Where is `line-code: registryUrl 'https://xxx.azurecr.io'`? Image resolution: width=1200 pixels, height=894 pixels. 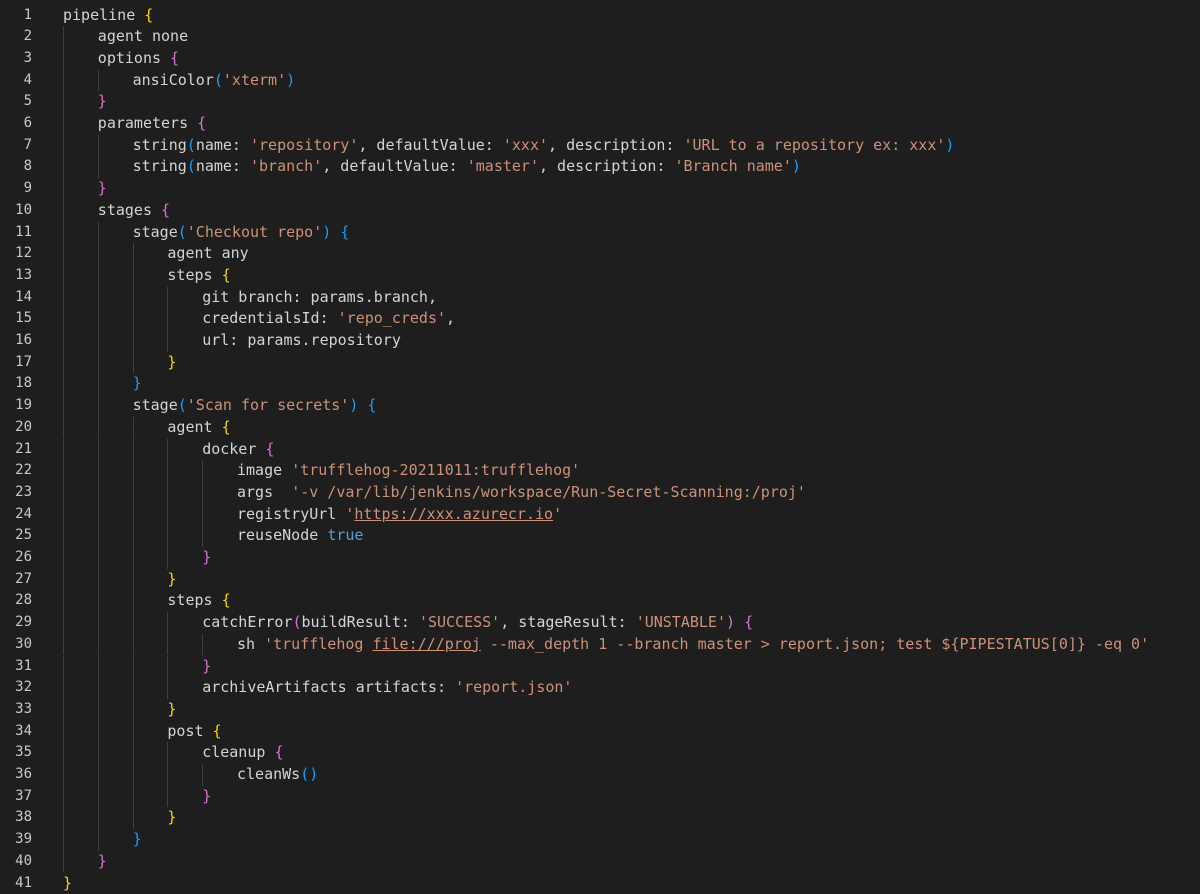
line-code: registryUrl 'https://xxx.azurecr.io' is located at coordinates (399, 515).